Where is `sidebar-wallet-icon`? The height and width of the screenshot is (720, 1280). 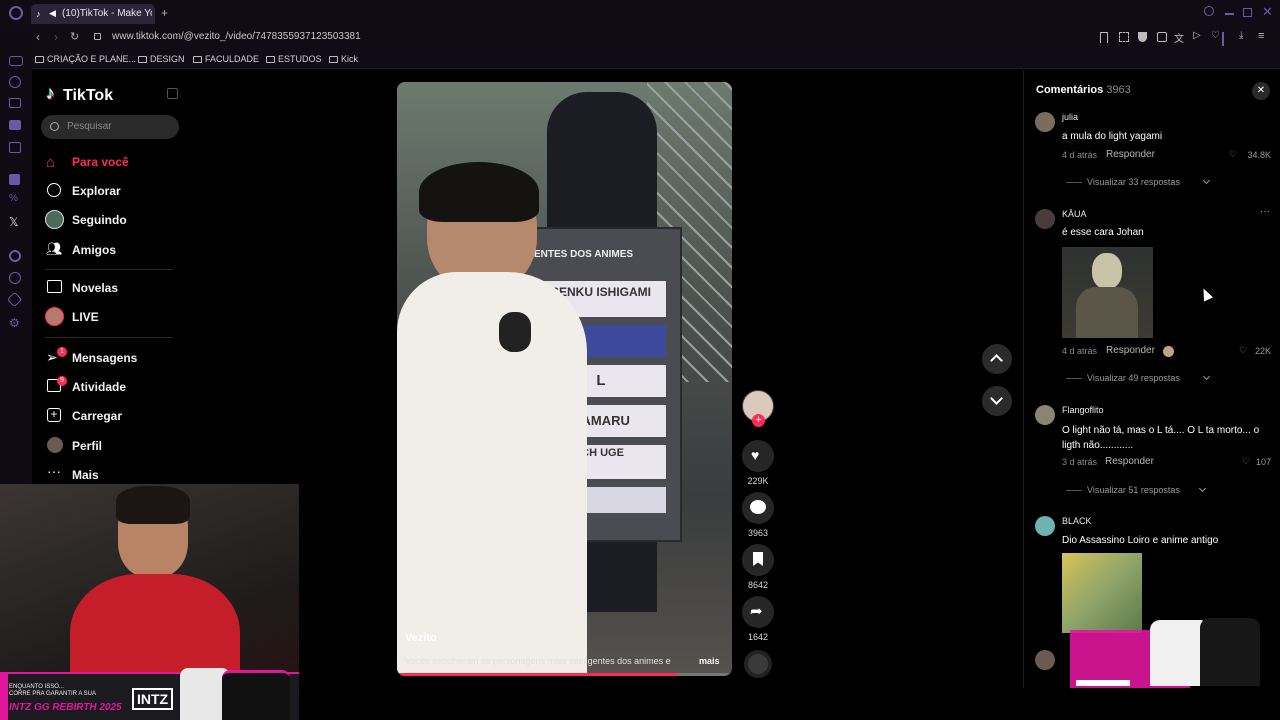
sidebar-wallet-icon is located at coordinates (15, 103).